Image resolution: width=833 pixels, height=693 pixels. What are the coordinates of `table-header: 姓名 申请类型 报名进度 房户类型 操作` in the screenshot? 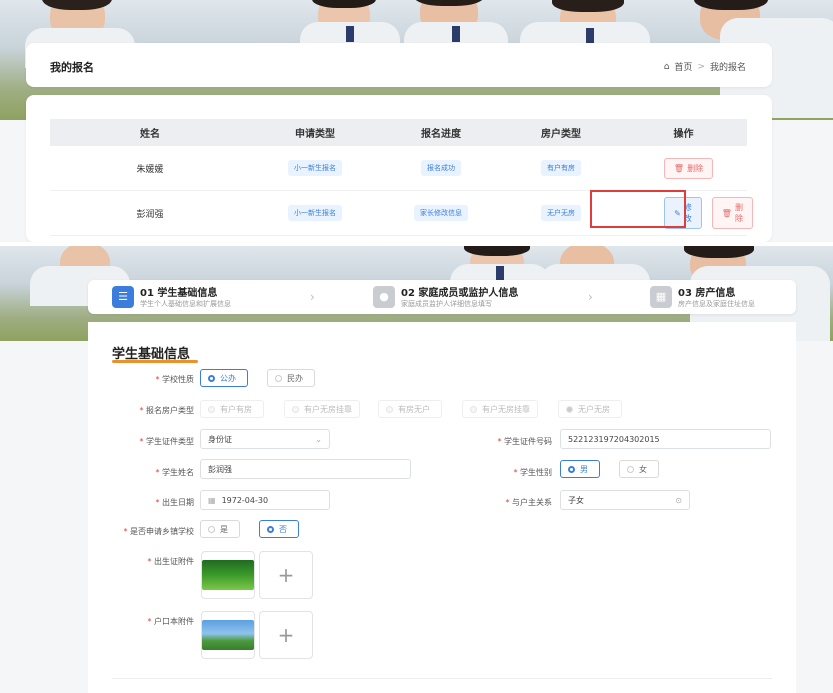 It's located at (398, 132).